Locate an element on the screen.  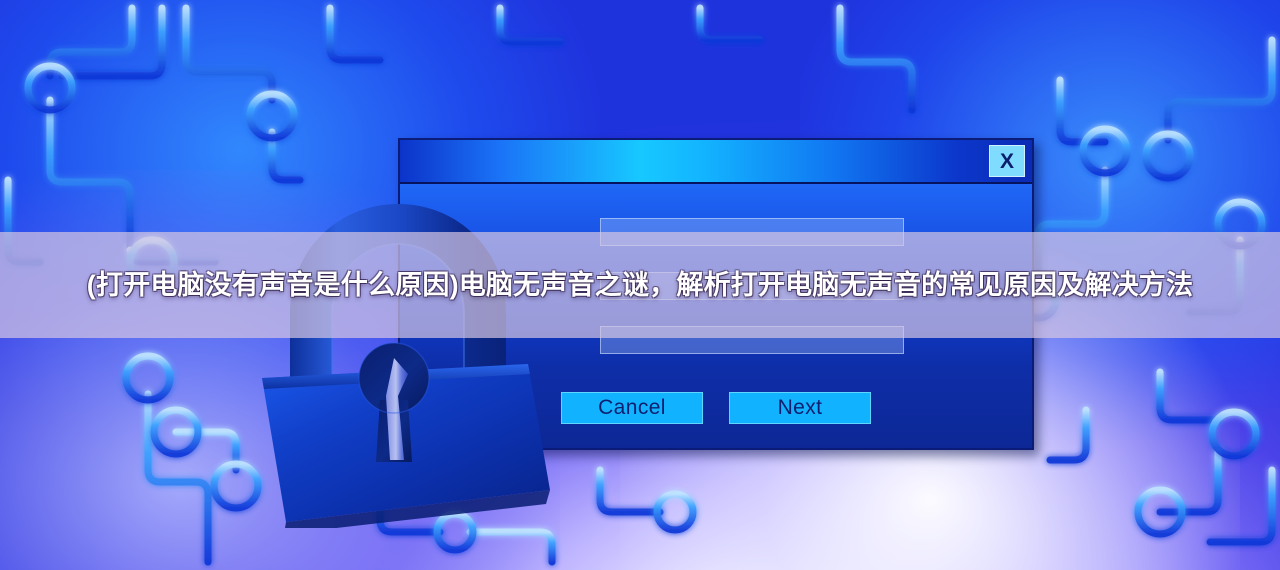
close-icon: X is located at coordinates (1007, 161).